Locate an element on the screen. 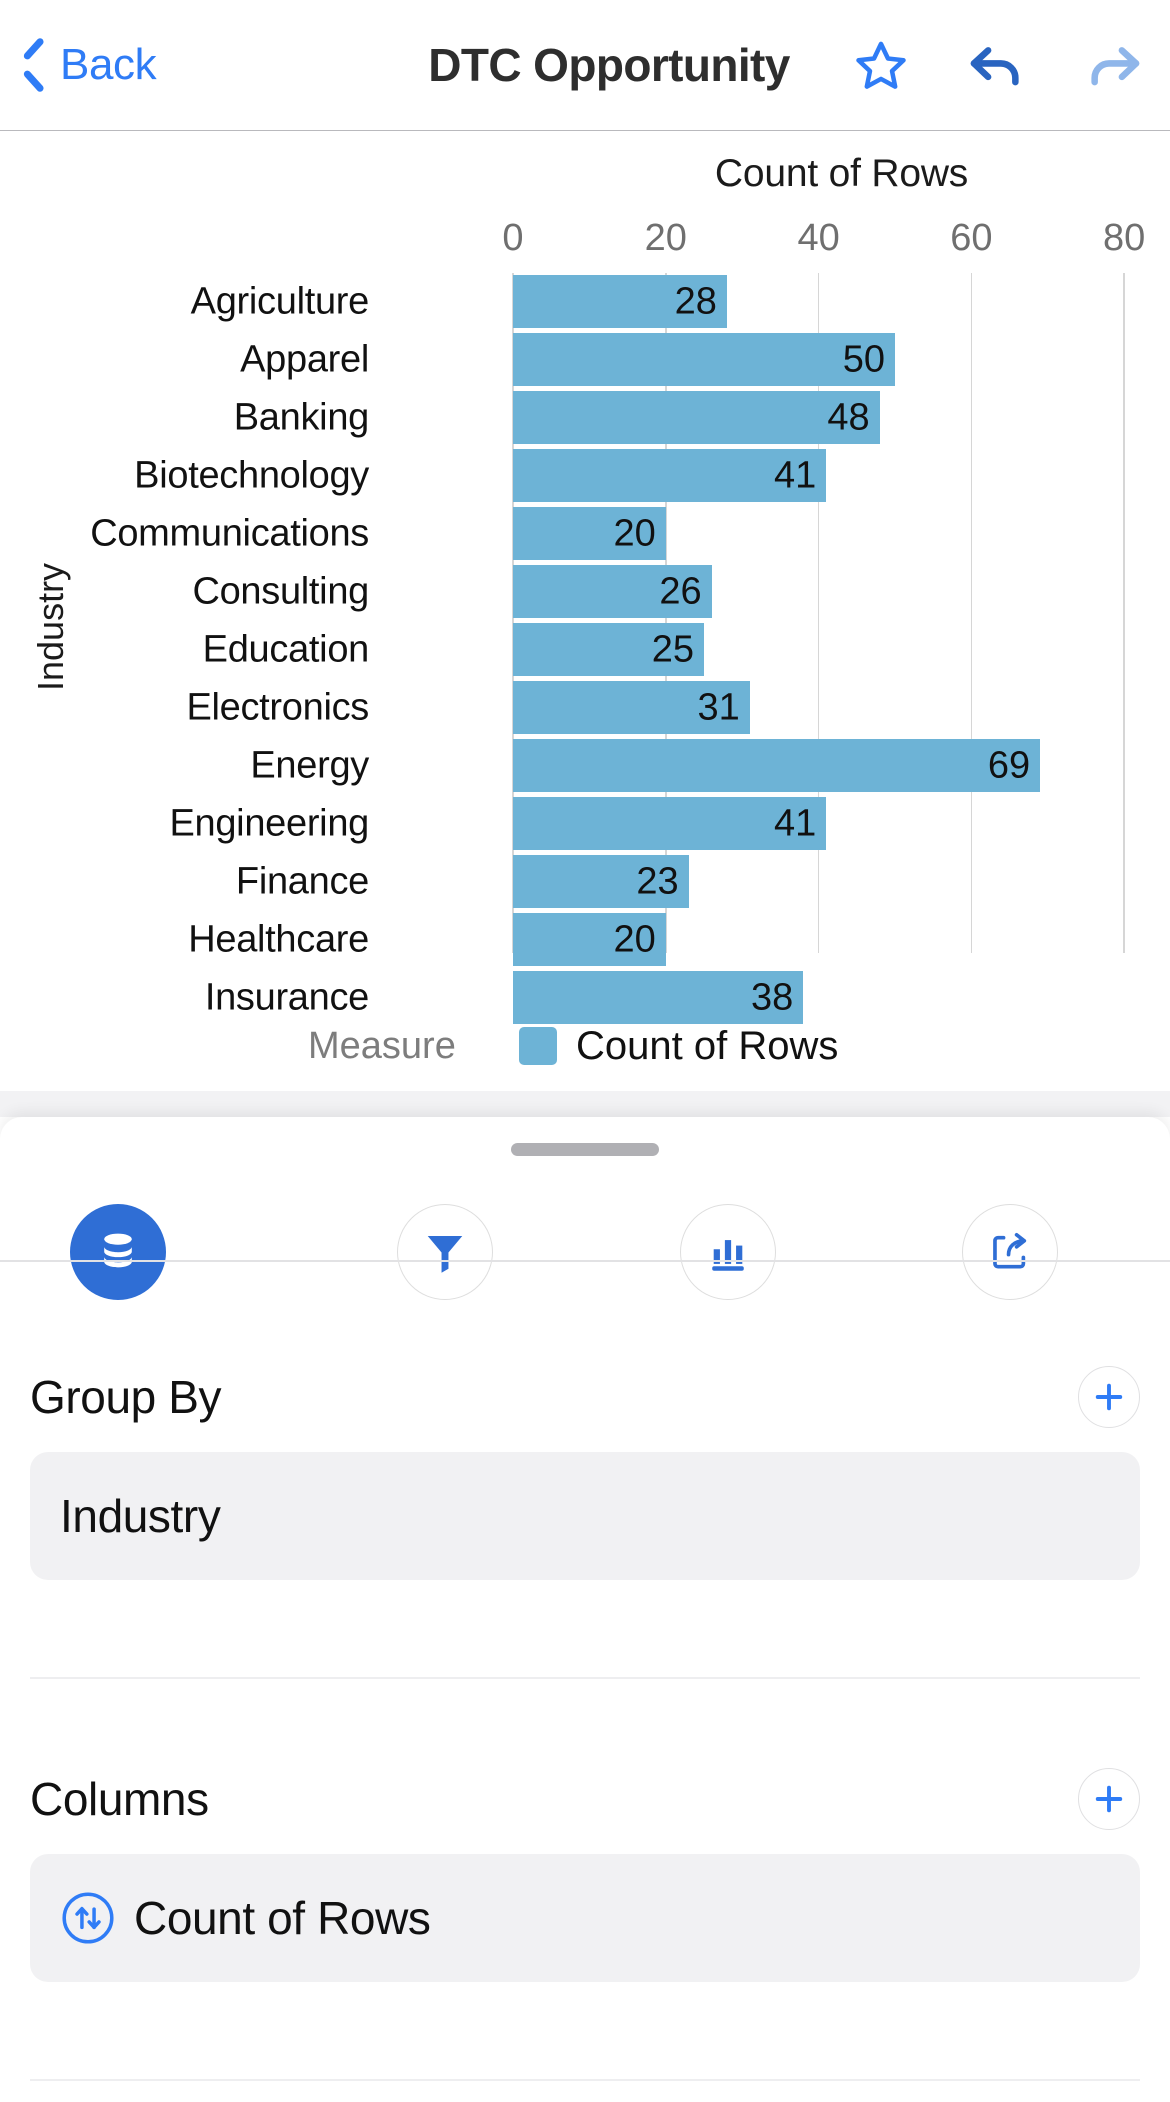 This screenshot has height=2102, width=1170. bar-row: Apparel 50 is located at coordinates (585, 360).